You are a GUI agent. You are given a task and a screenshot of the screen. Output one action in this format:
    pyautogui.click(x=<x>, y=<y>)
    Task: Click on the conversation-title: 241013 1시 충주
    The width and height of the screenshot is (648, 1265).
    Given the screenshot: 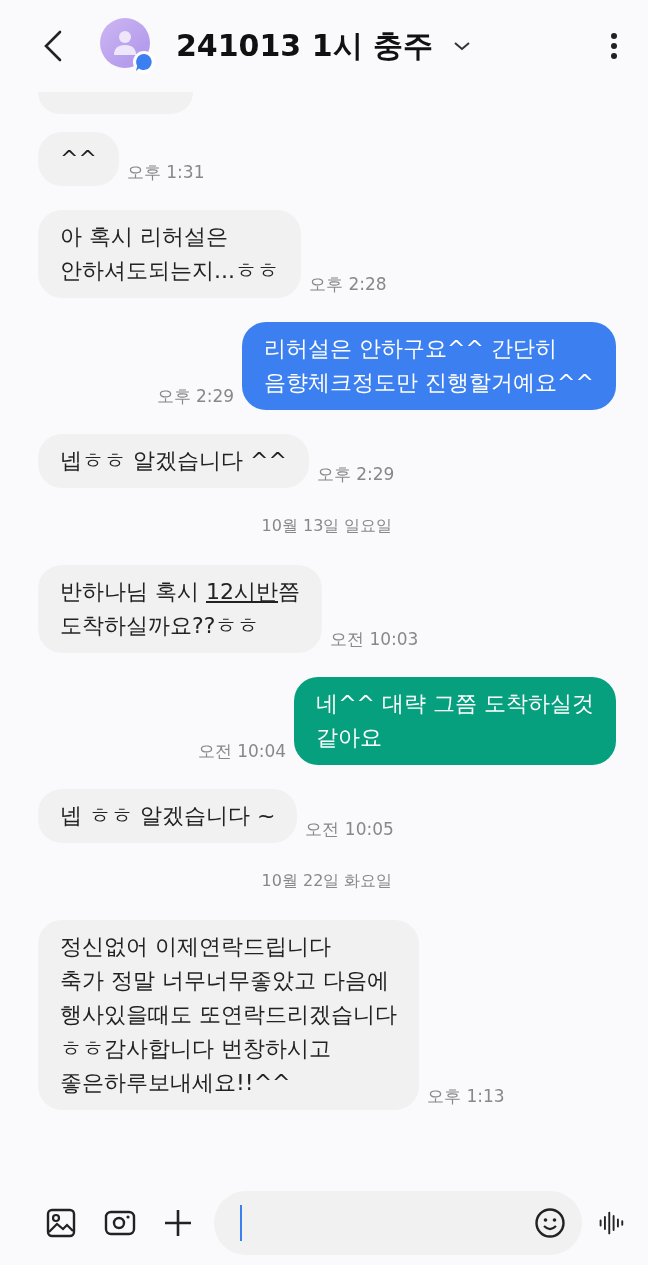 What is the action you would take?
    pyautogui.click(x=304, y=45)
    